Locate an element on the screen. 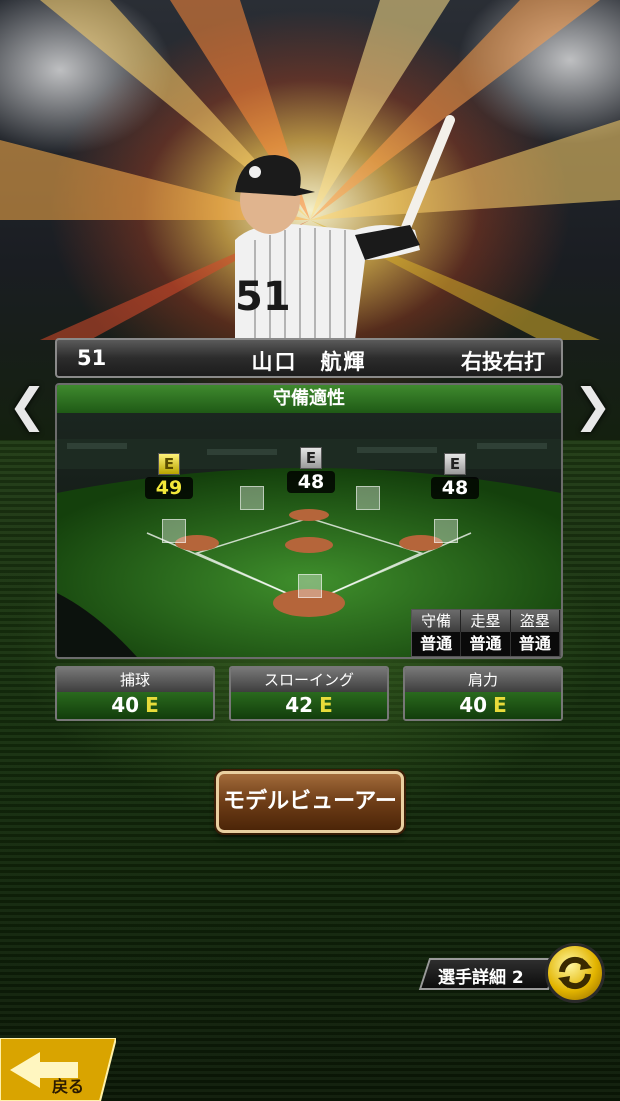 The height and width of the screenshot is (1101, 620). cycle-arrows-icon is located at coordinates (575, 973).